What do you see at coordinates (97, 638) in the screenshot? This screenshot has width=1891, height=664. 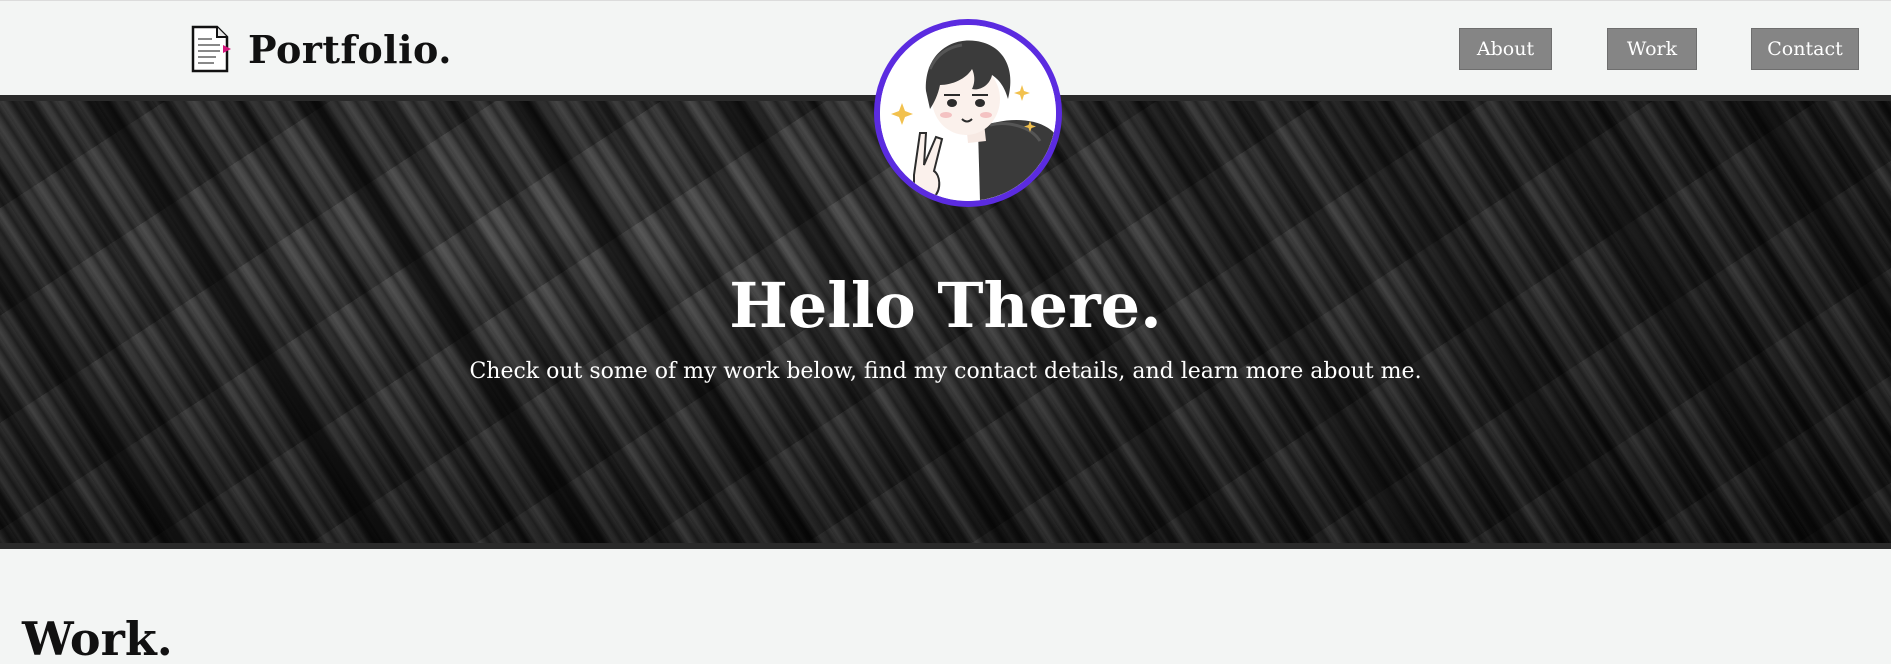 I see `work-section-title: Work.` at bounding box center [97, 638].